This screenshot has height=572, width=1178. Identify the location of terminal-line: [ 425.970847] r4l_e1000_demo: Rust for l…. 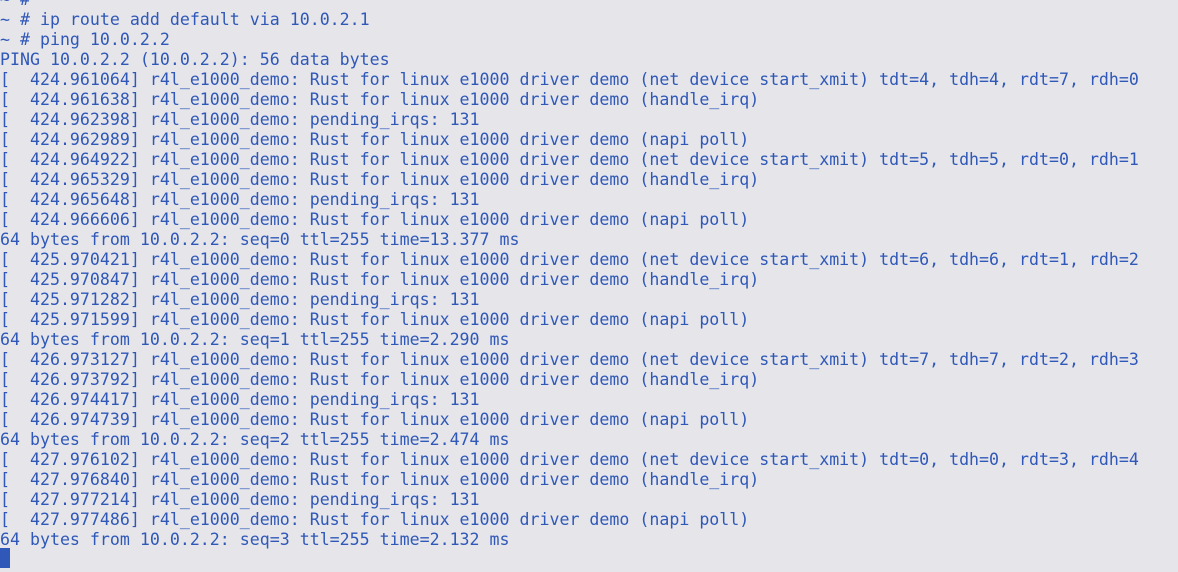
(380, 279).